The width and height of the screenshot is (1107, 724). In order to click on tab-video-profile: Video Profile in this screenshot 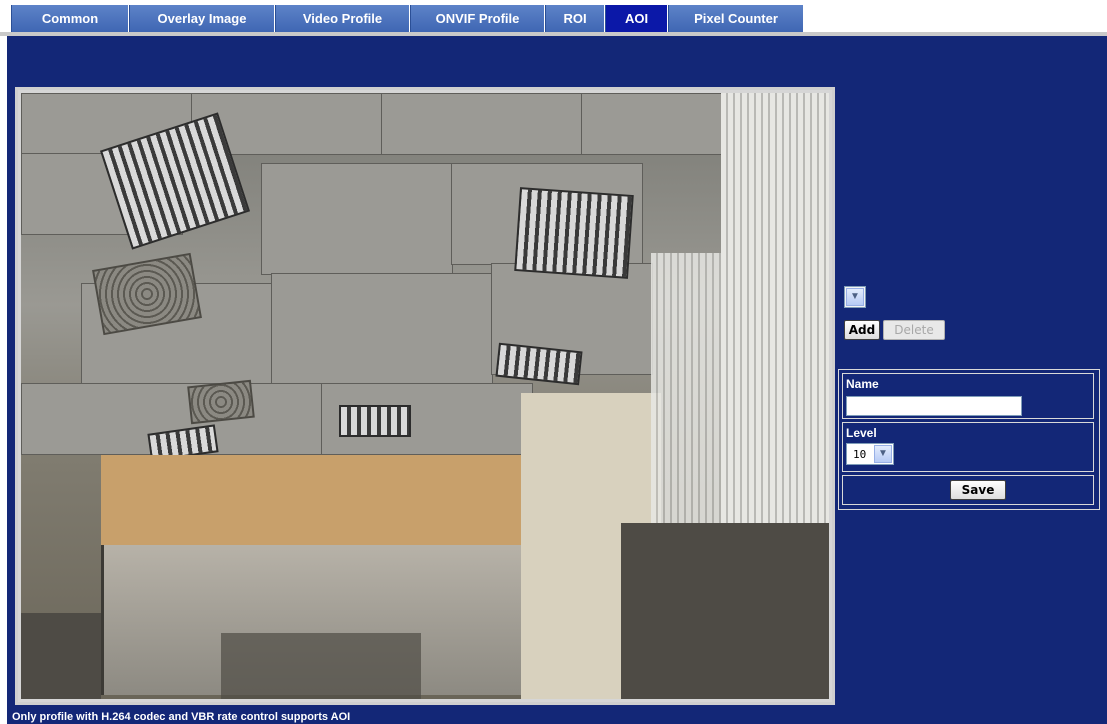, I will do `click(342, 18)`.